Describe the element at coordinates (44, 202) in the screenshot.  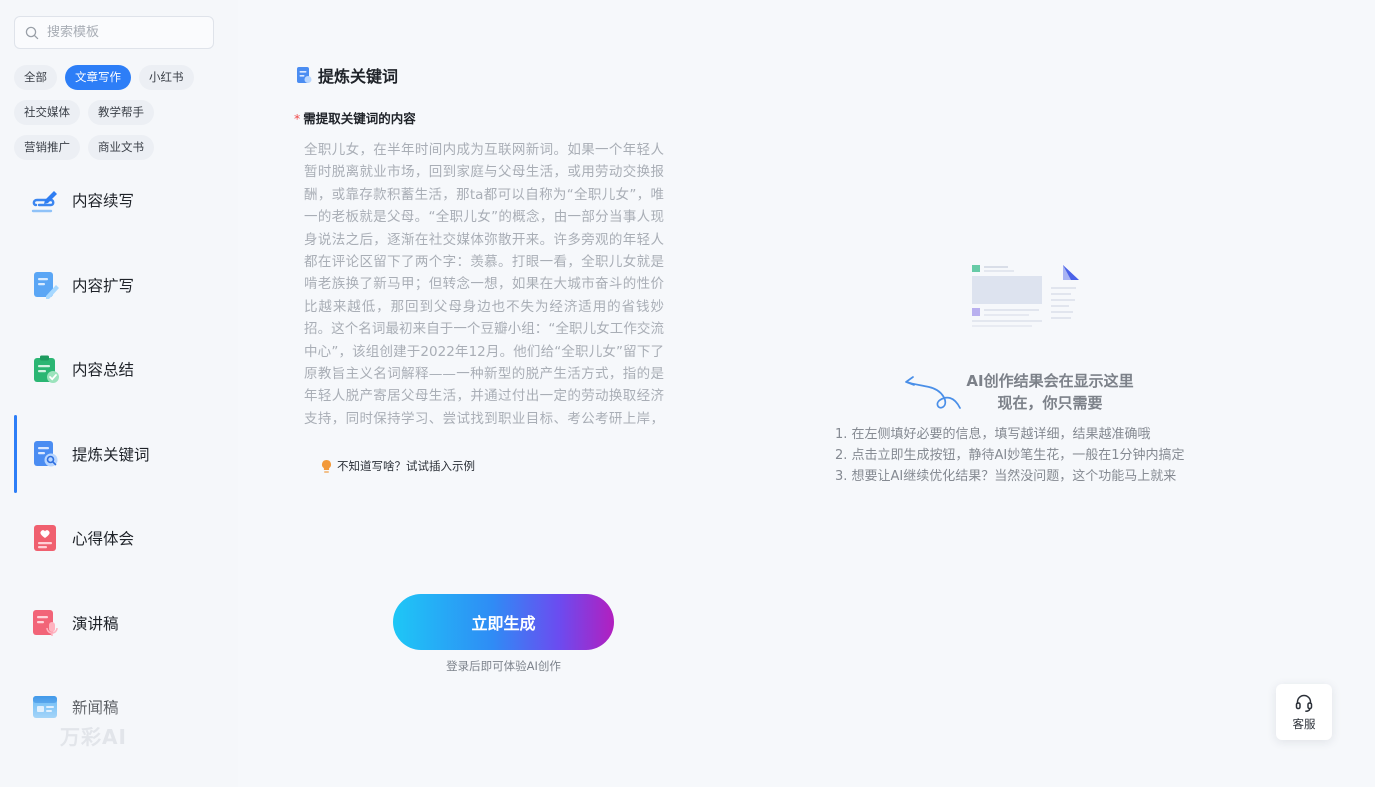
I see `pen-cloud-icon` at that location.